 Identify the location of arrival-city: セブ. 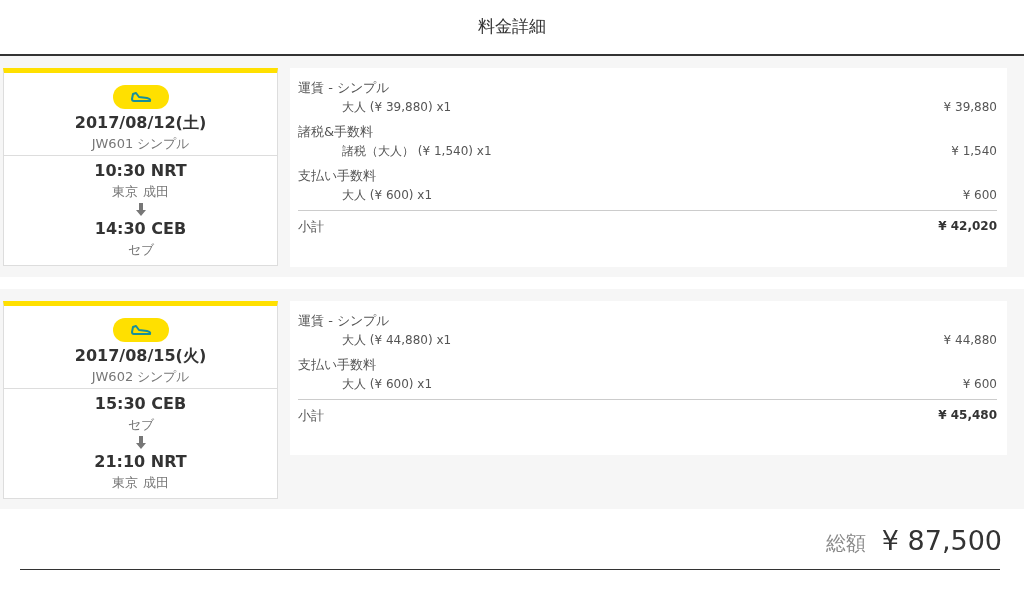
(140, 250).